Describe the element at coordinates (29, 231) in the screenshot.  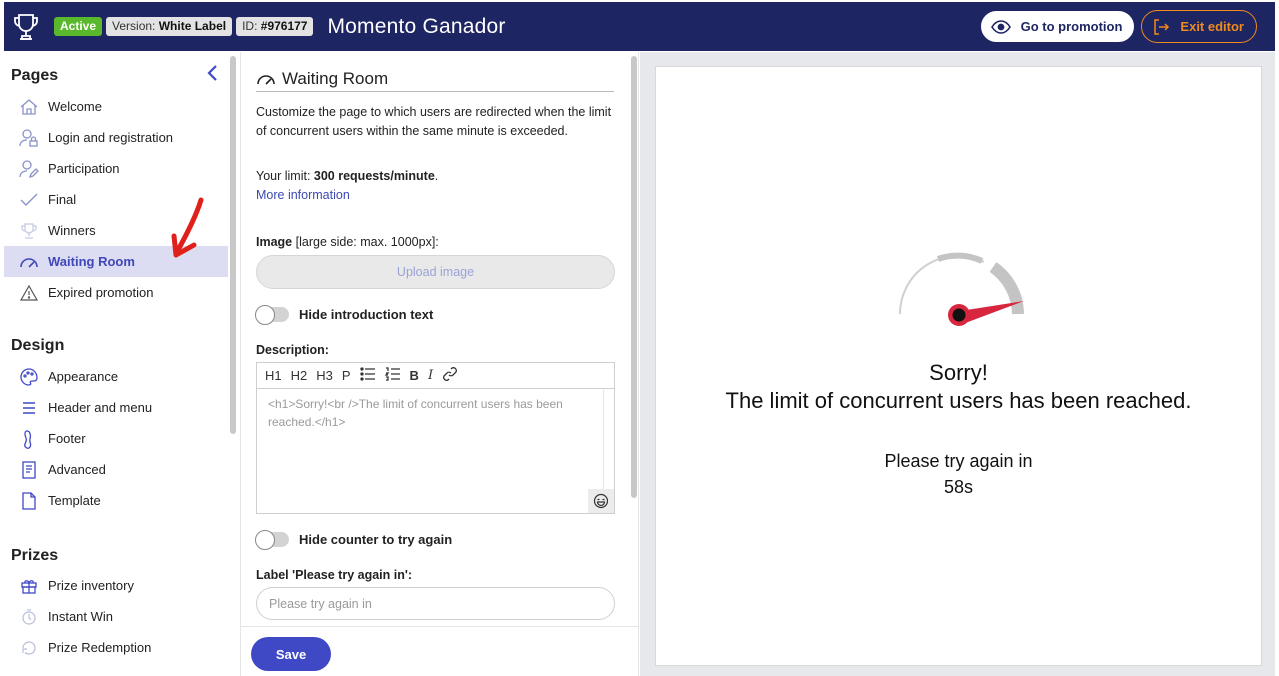
I see `trophy-icon` at that location.